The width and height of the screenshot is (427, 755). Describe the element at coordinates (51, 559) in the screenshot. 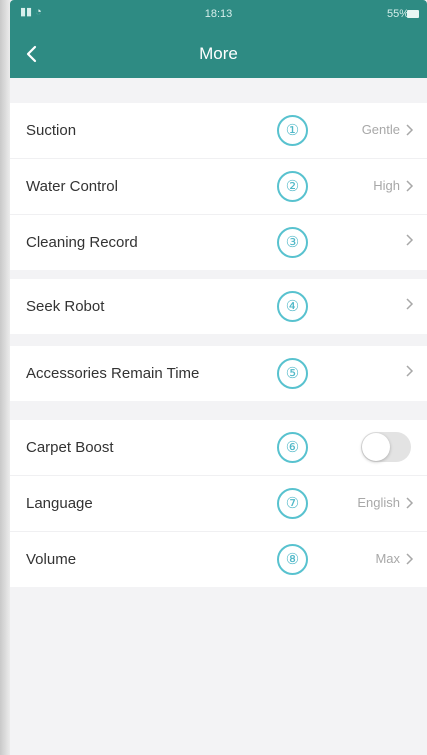

I see `row-label: Volume` at that location.